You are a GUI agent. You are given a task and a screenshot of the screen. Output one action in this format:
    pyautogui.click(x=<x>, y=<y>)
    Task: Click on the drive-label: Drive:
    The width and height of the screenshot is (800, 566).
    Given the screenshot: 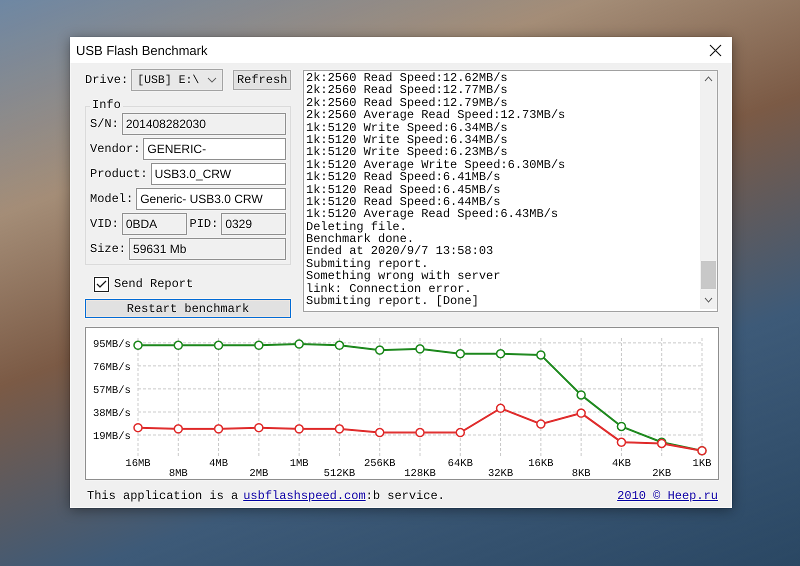 What is the action you would take?
    pyautogui.click(x=106, y=80)
    